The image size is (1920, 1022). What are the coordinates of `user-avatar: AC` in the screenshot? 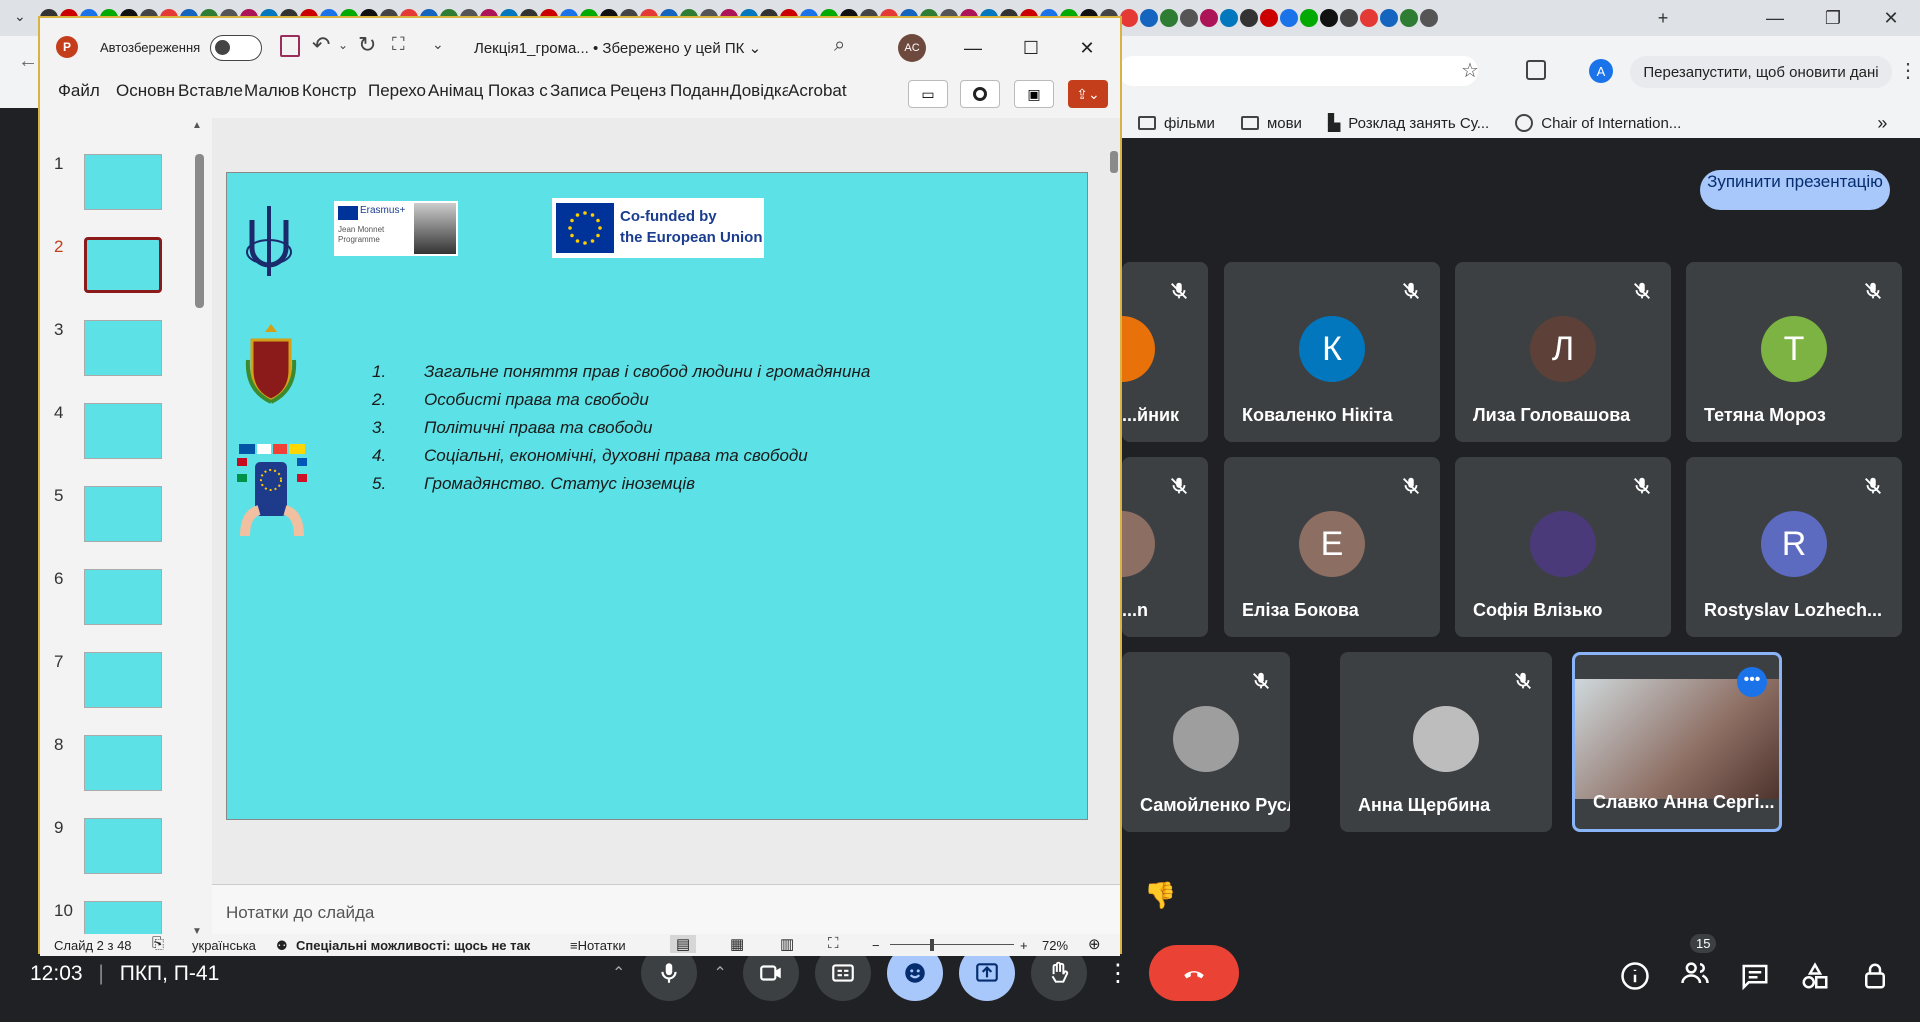 It's located at (912, 48).